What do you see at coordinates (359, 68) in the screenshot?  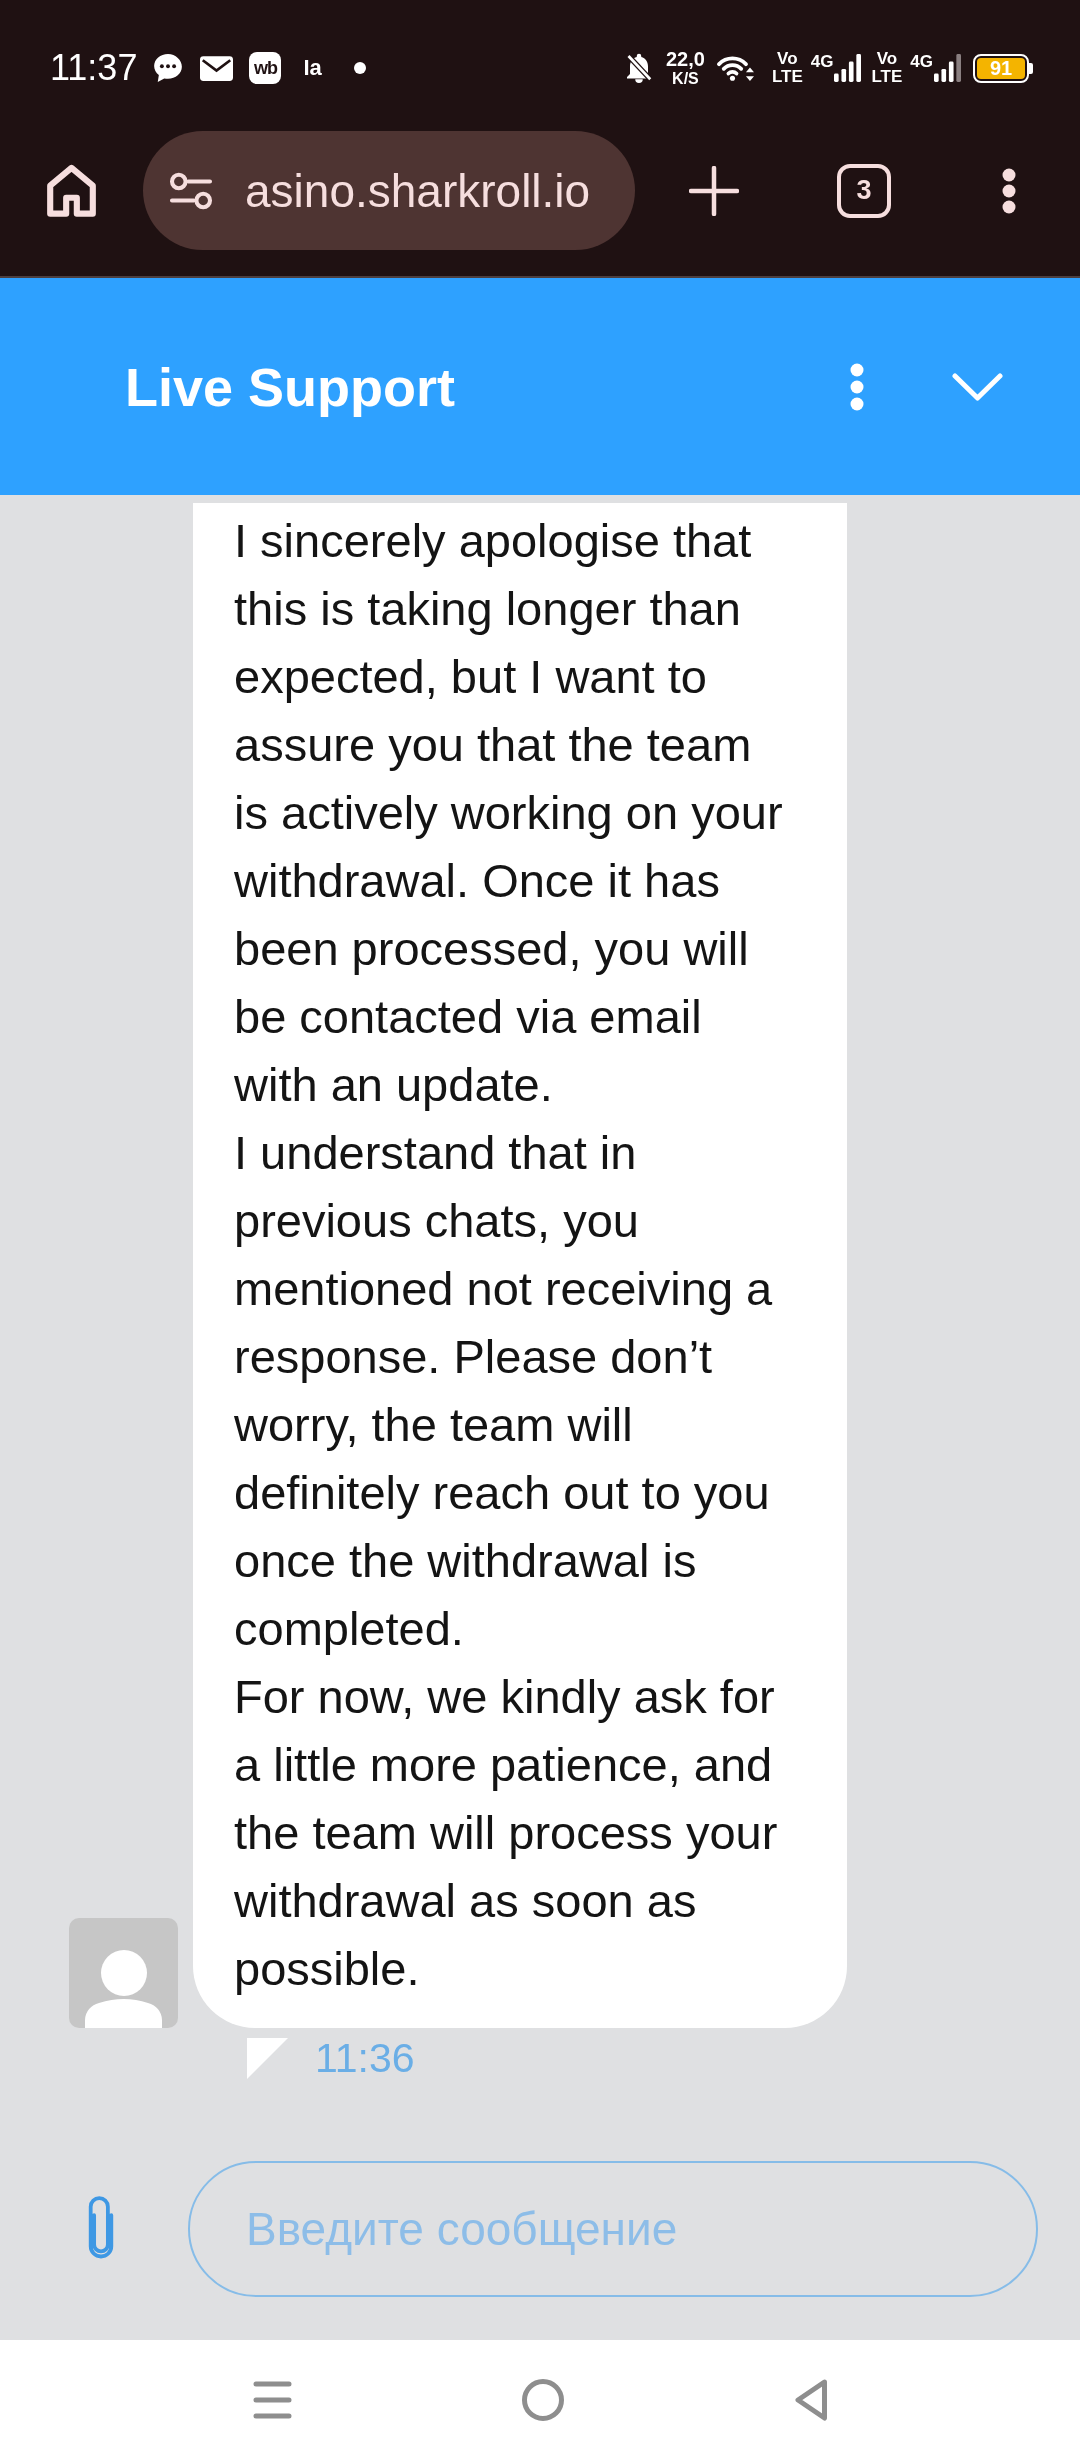 I see `dot-icon` at bounding box center [359, 68].